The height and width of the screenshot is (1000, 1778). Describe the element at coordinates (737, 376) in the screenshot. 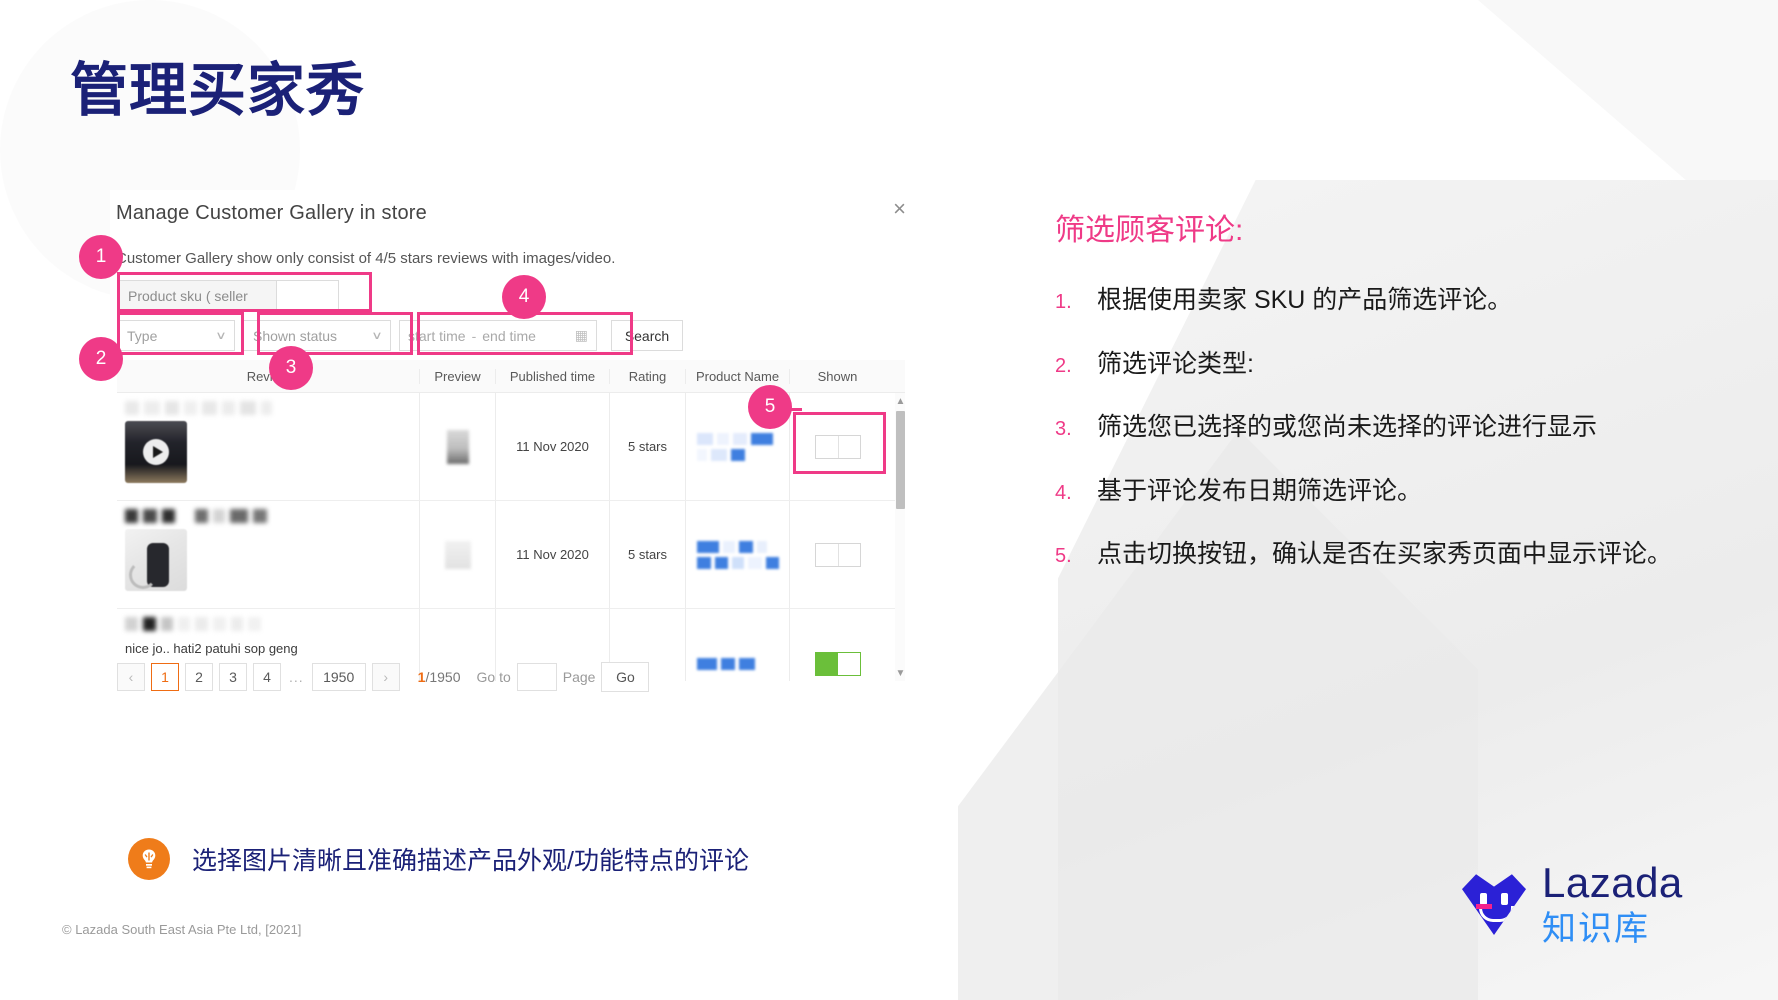

I see `column-header-product-name: Product Name` at that location.